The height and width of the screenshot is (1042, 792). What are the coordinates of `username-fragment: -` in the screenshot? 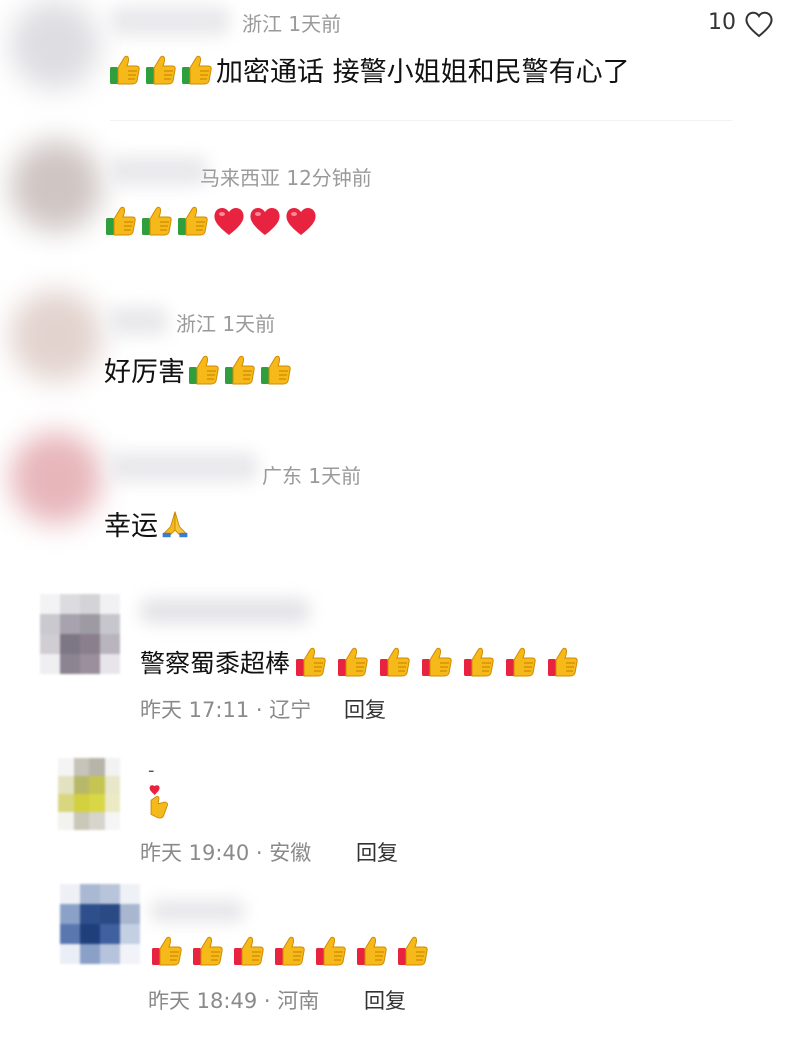 It's located at (151, 770).